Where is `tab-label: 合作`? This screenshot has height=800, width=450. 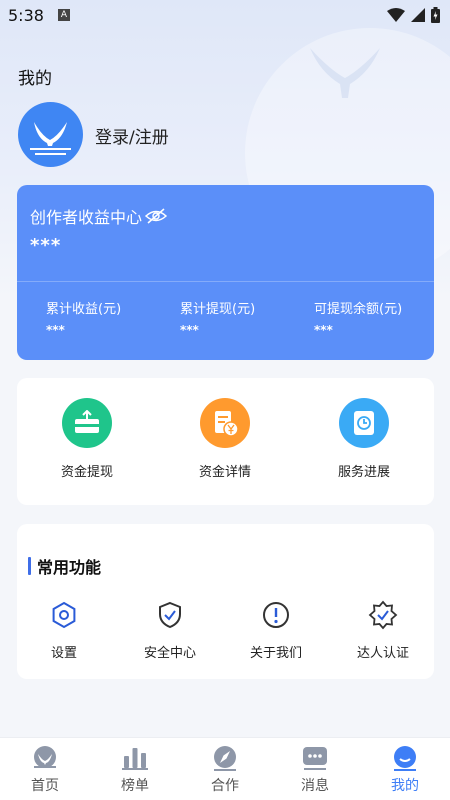 tab-label: 合作 is located at coordinates (225, 786).